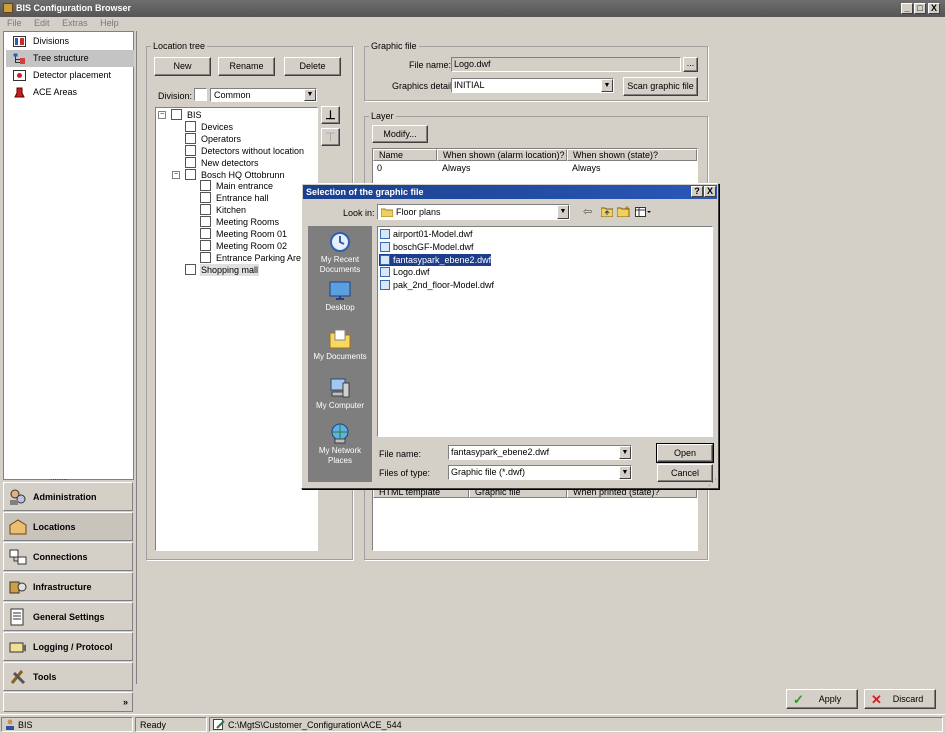 The image size is (945, 733). What do you see at coordinates (340, 345) in the screenshot?
I see `place-my-documents: My Documents` at bounding box center [340, 345].